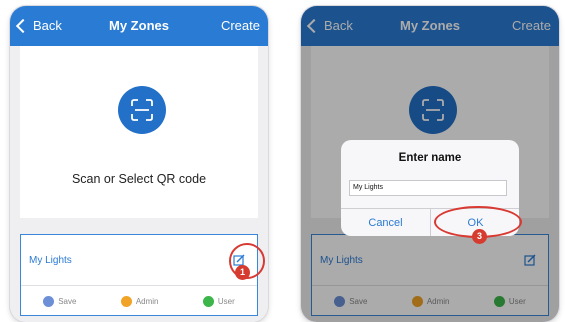 The height and width of the screenshot is (322, 565). What do you see at coordinates (430, 158) in the screenshot?
I see `dialog-title: Enter name` at bounding box center [430, 158].